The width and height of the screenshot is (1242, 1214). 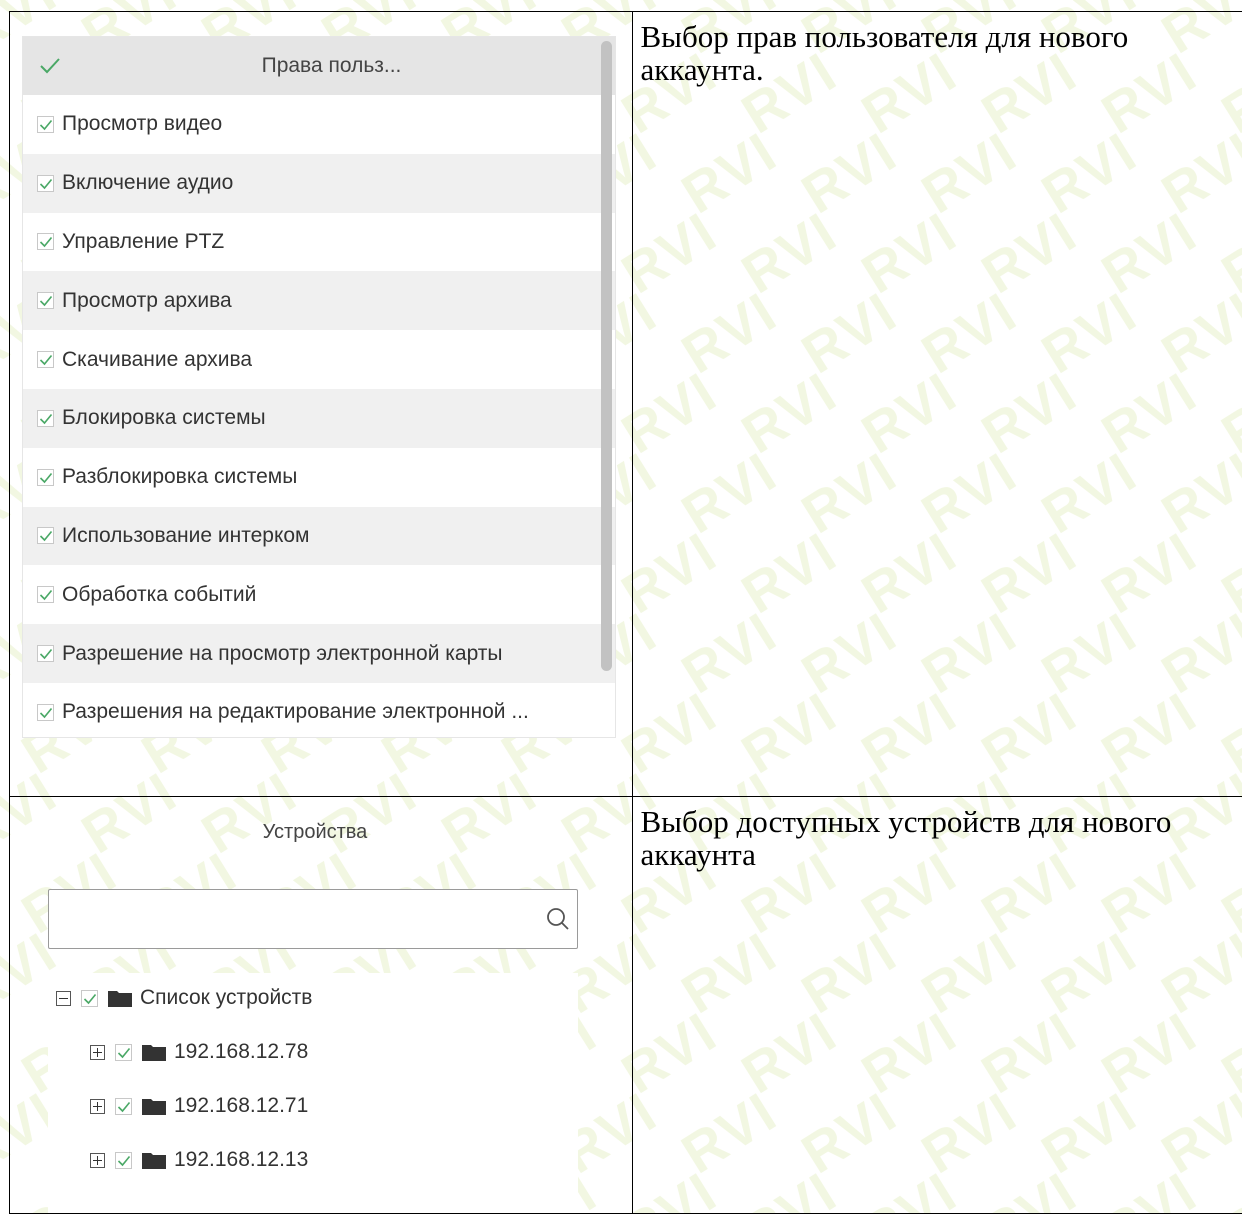 What do you see at coordinates (147, 301) in the screenshot?
I see `right-label: Просмотр архива` at bounding box center [147, 301].